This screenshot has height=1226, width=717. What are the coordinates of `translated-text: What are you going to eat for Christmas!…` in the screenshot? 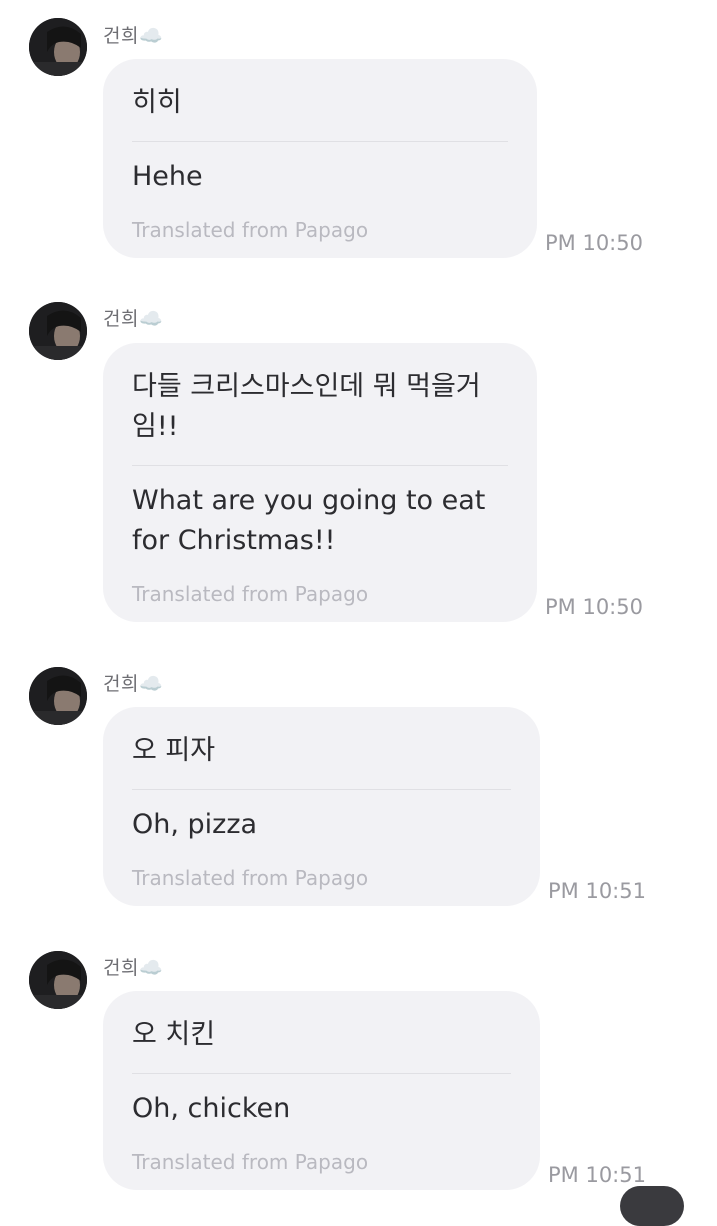 It's located at (309, 520).